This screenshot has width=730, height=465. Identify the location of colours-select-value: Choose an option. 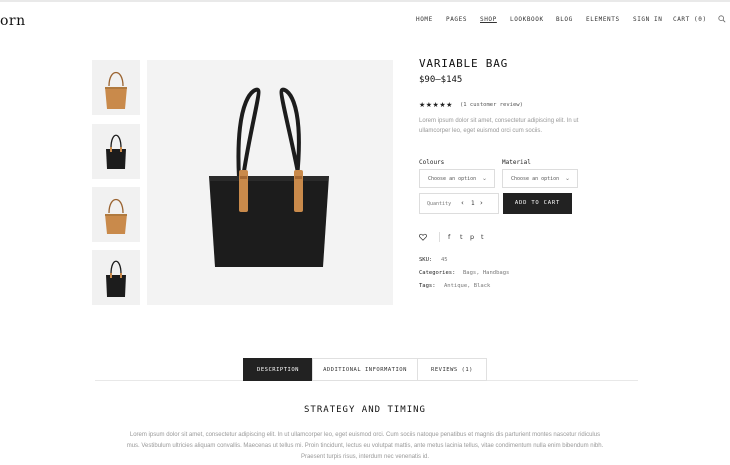
(452, 179).